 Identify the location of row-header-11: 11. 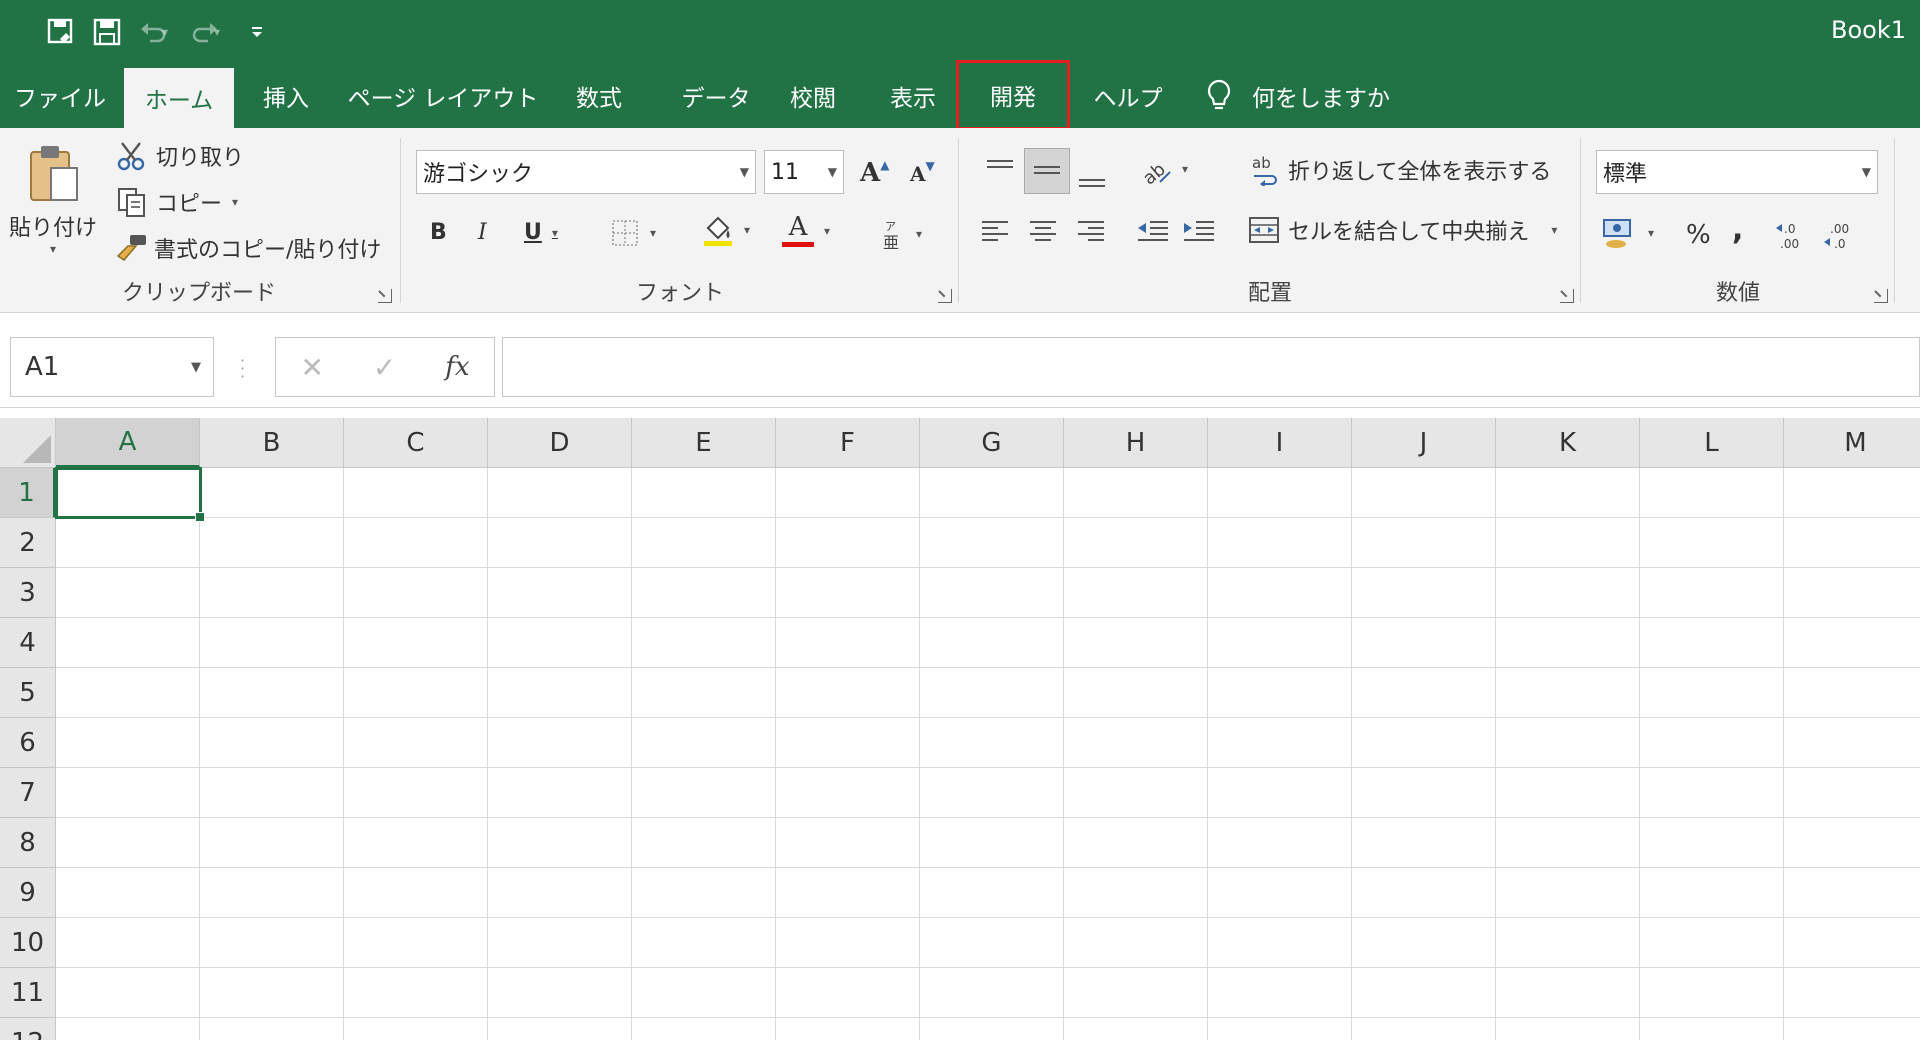
(28, 993).